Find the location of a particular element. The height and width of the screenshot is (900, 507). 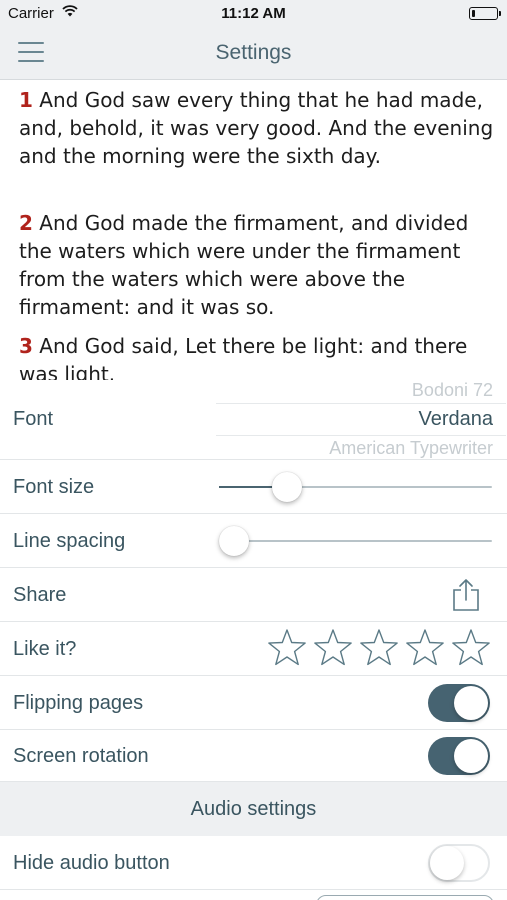

rating-row: Like it? is located at coordinates (253, 649).